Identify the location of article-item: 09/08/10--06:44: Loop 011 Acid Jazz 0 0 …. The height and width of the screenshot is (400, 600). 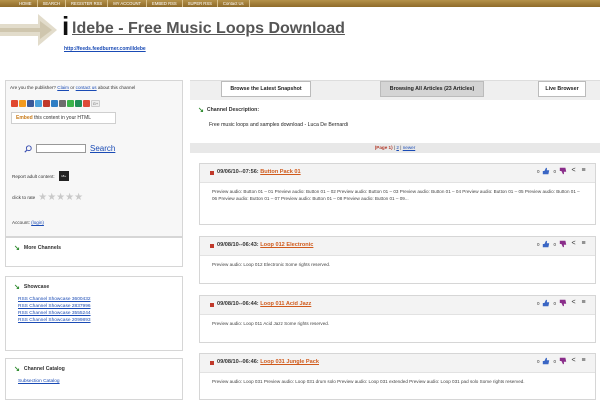
(397, 319).